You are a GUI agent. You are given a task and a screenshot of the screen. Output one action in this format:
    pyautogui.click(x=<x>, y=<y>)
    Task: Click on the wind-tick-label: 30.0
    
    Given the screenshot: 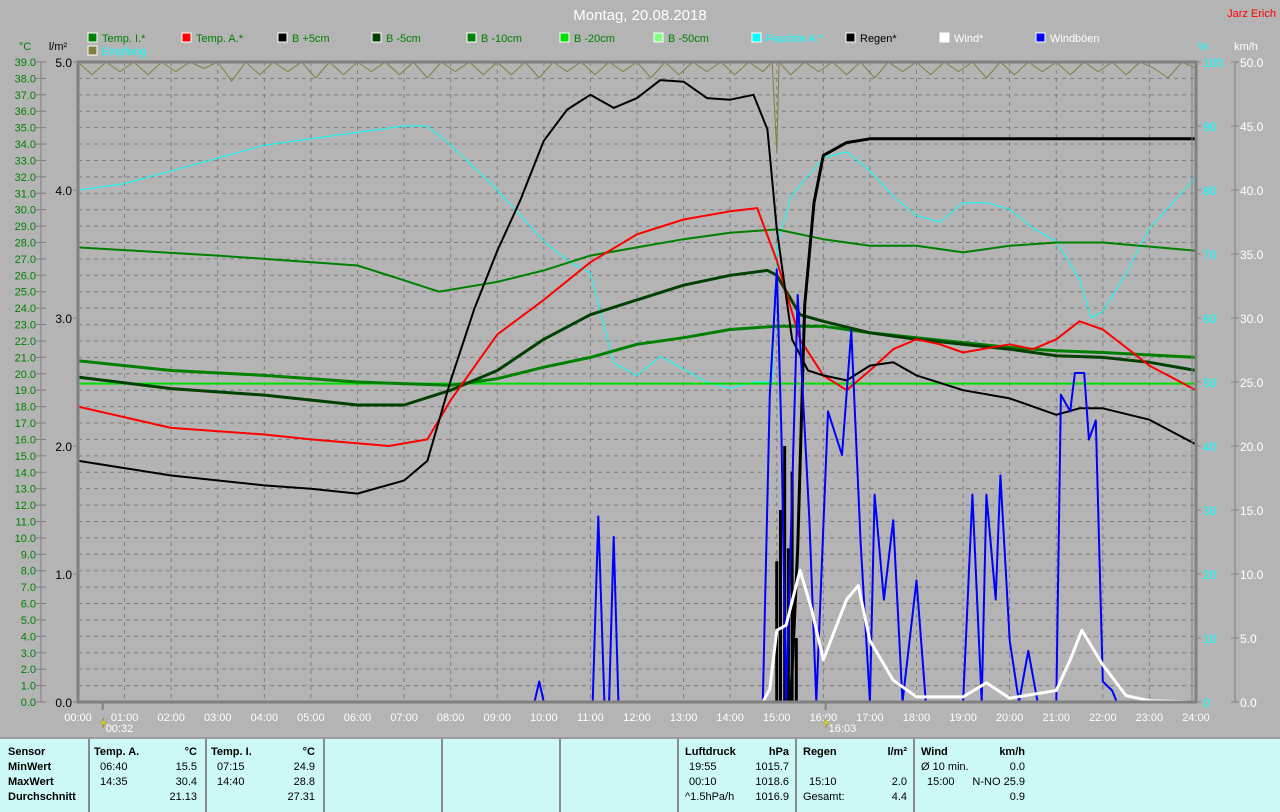 What is the action you would take?
    pyautogui.click(x=1252, y=319)
    